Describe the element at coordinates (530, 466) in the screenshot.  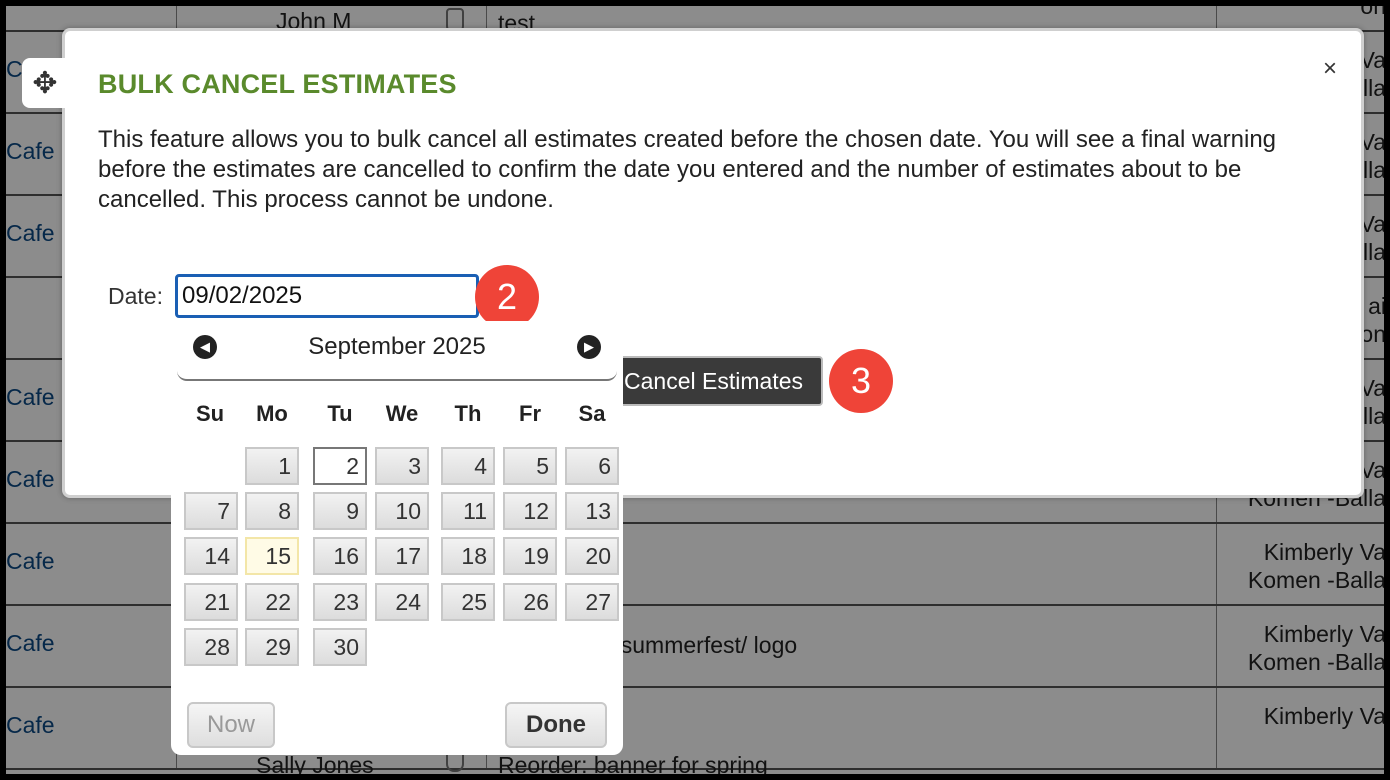
I see `calendar-day: 5` at that location.